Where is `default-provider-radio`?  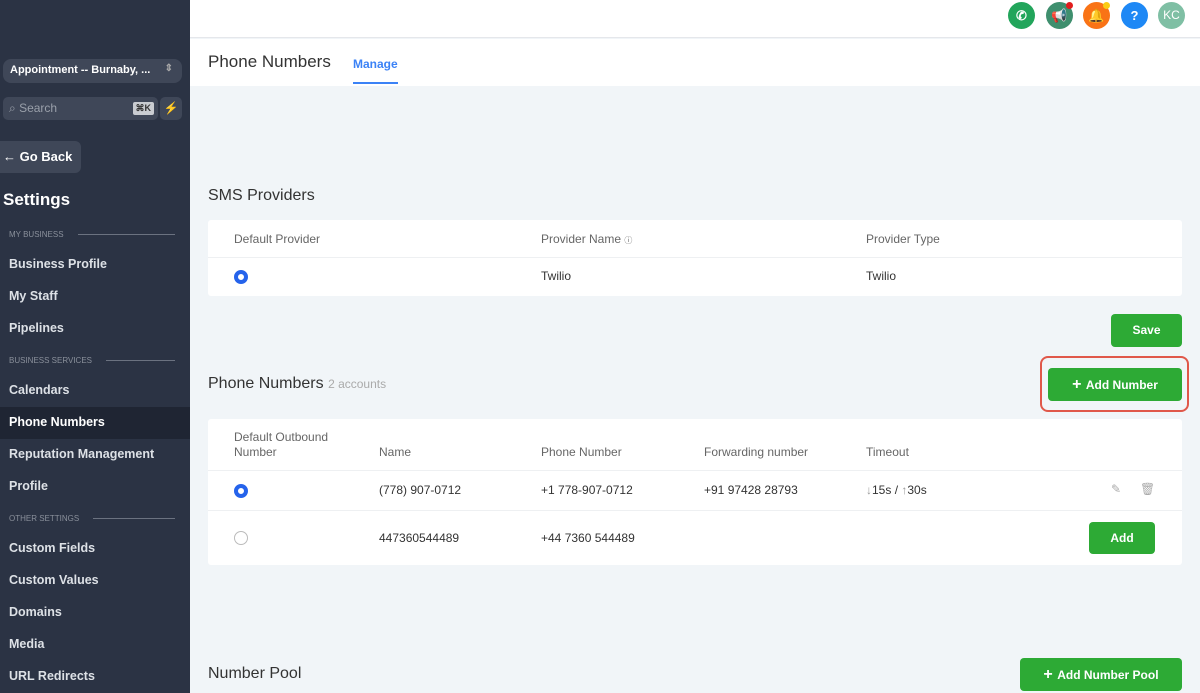 default-provider-radio is located at coordinates (241, 277).